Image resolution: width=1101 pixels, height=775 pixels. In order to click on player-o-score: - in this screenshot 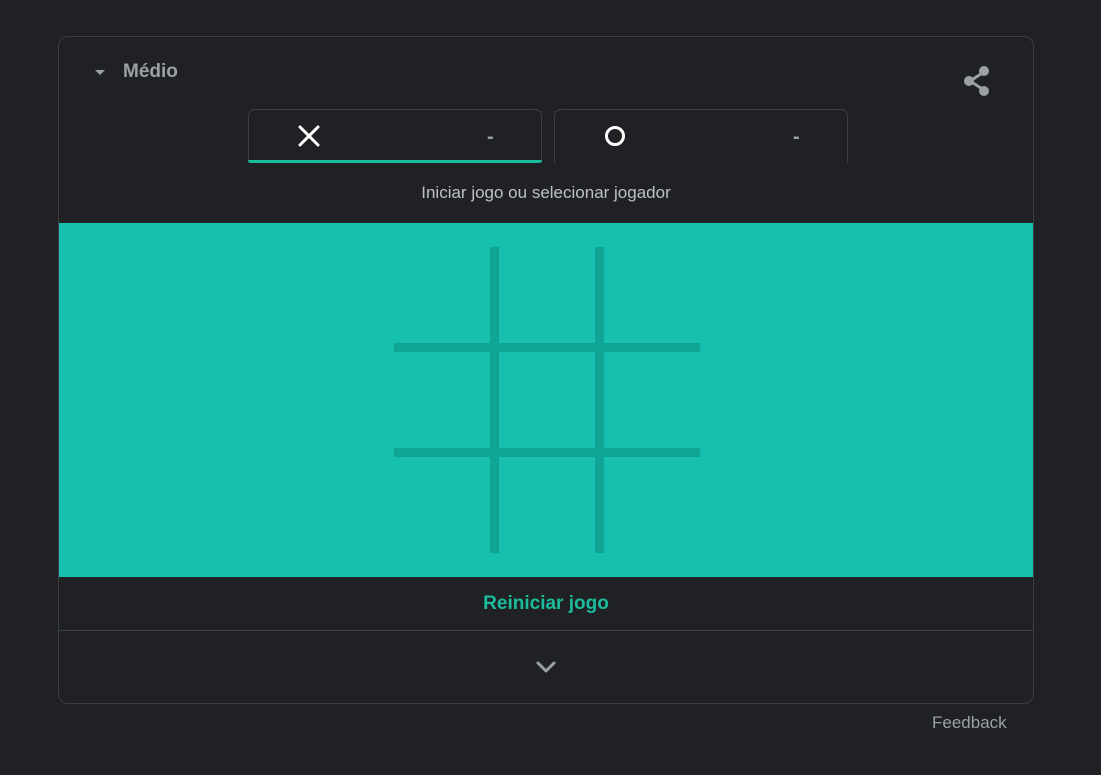, I will do `click(796, 137)`.